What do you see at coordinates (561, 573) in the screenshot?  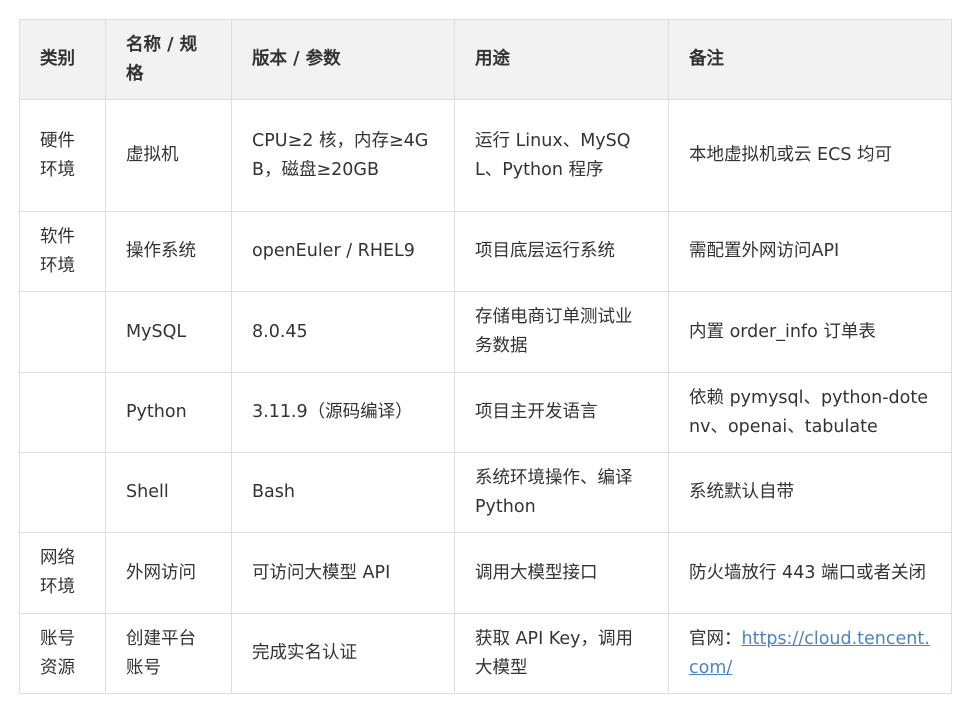 I see `cell-purpose: 调用大模型接口` at bounding box center [561, 573].